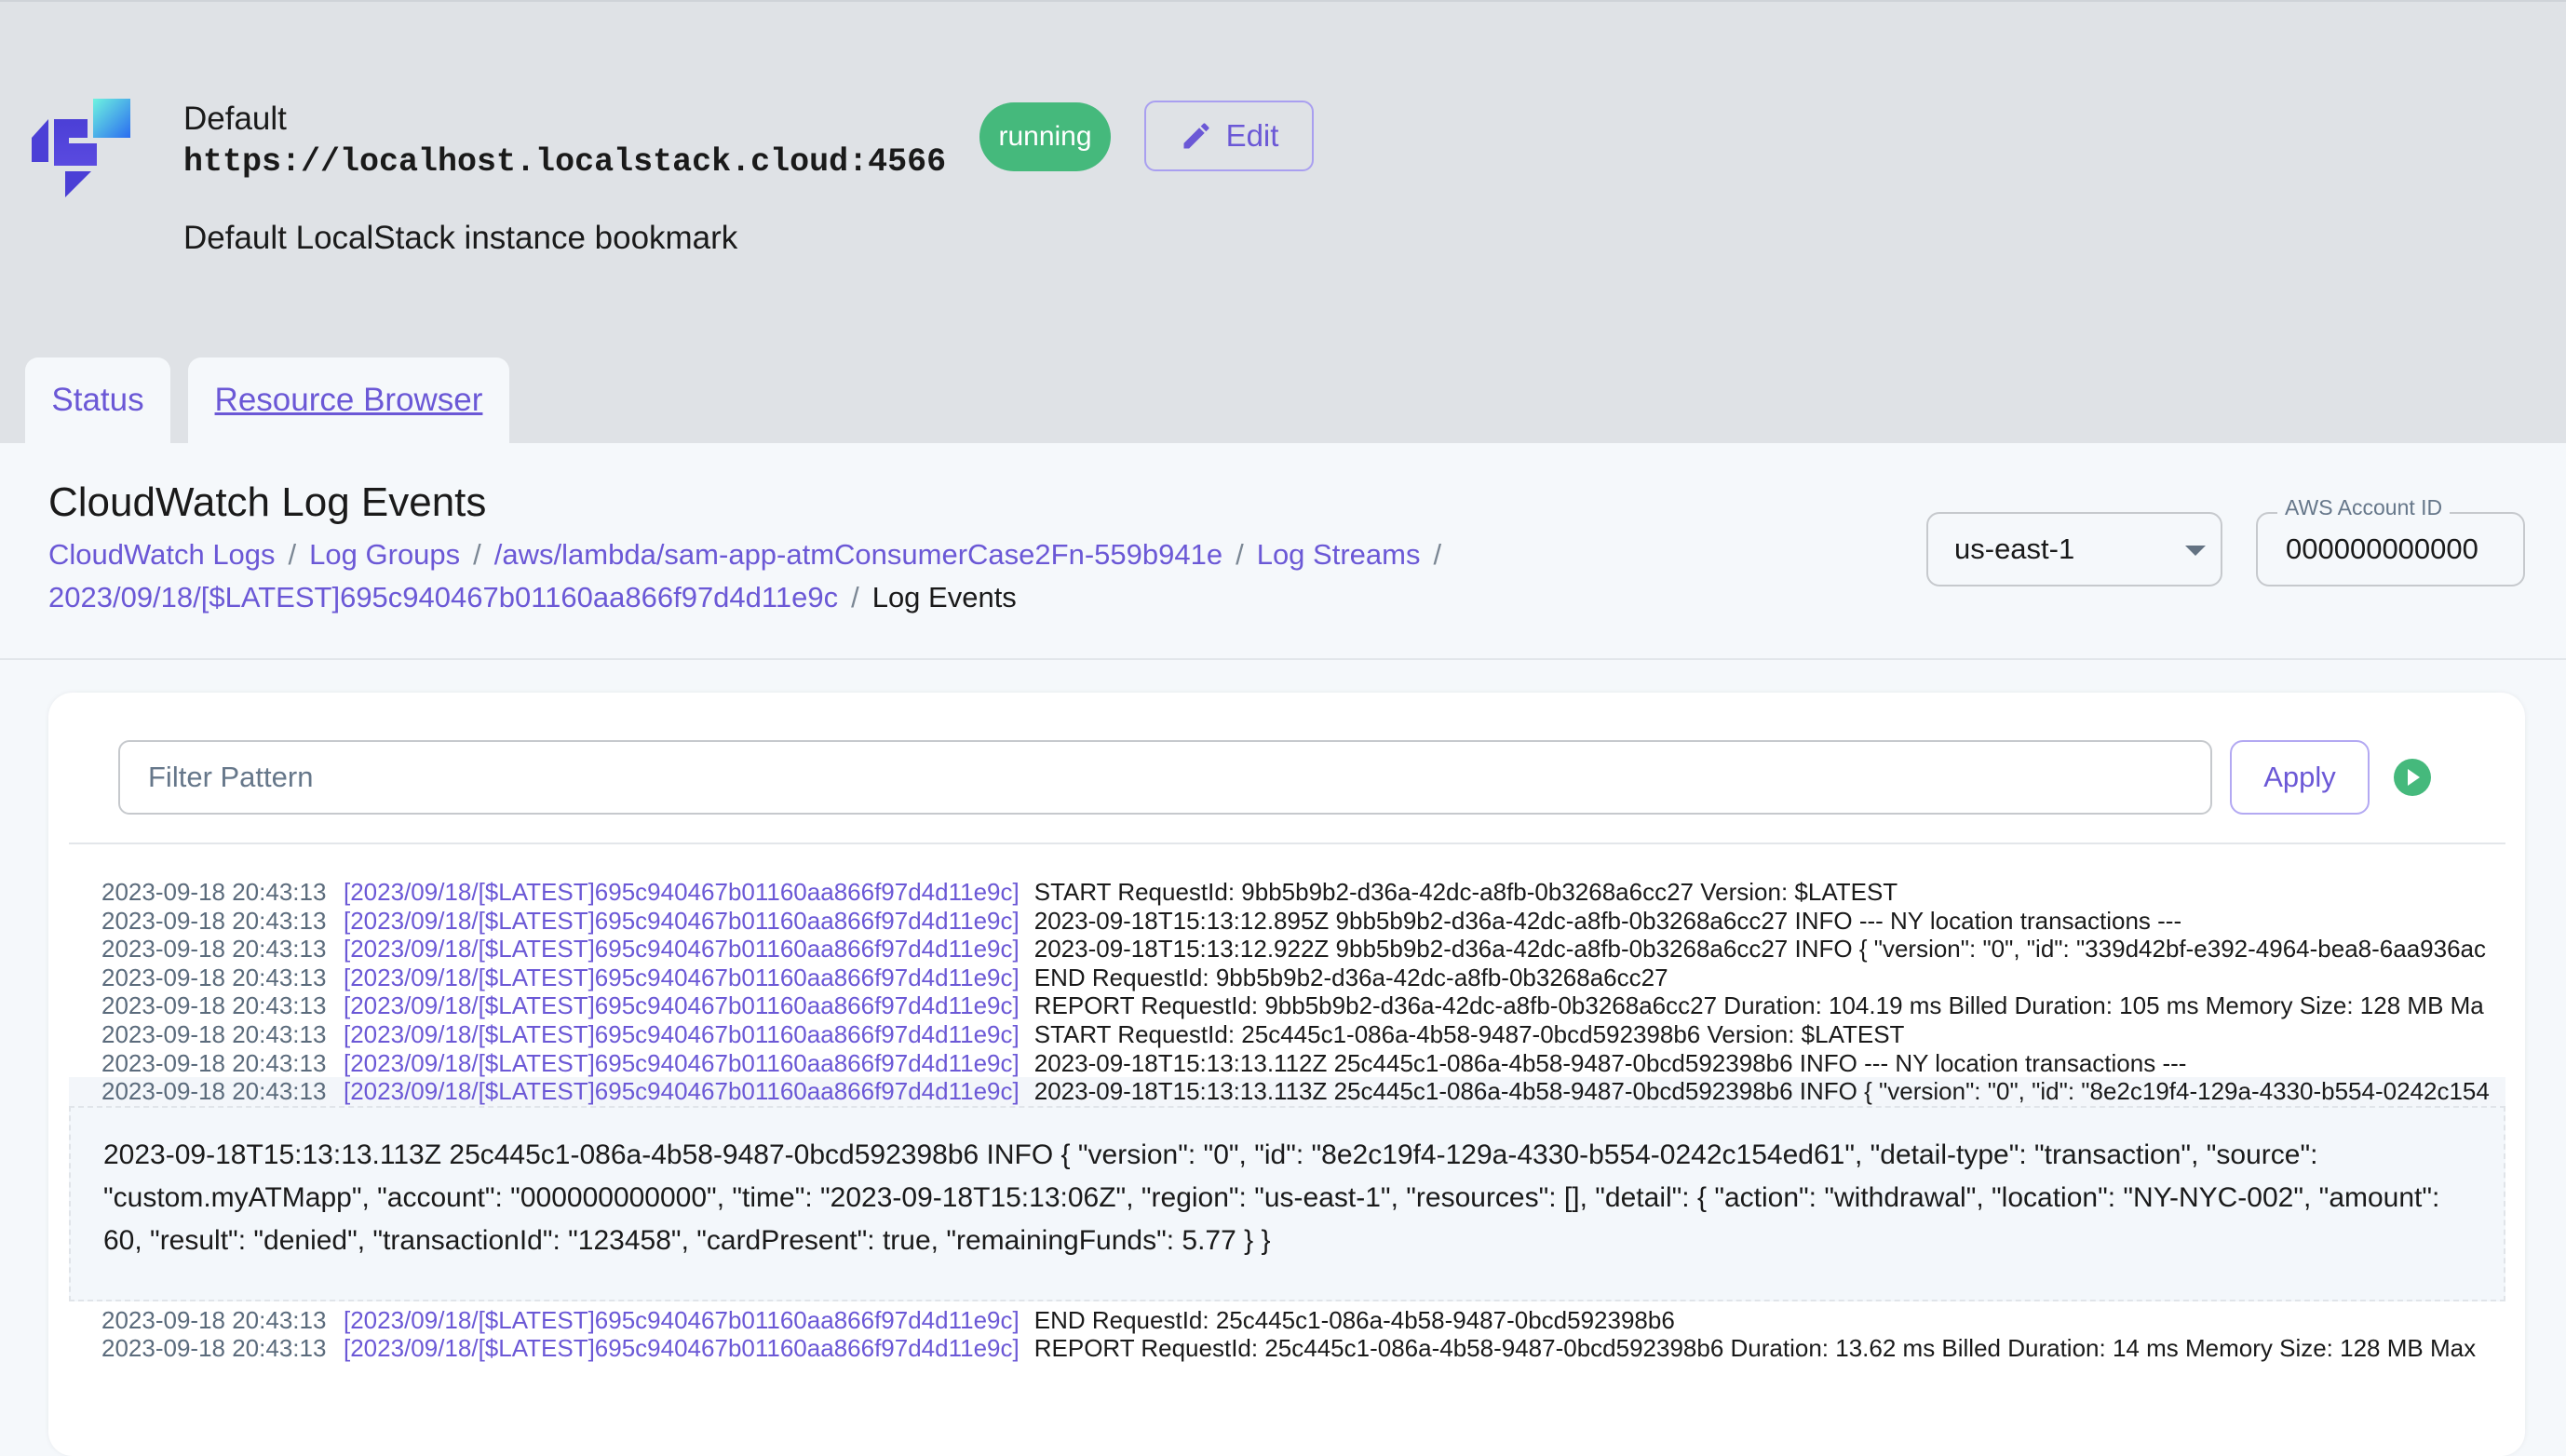  What do you see at coordinates (231, 777) in the screenshot?
I see `filter-placeholder: Filter Pattern` at bounding box center [231, 777].